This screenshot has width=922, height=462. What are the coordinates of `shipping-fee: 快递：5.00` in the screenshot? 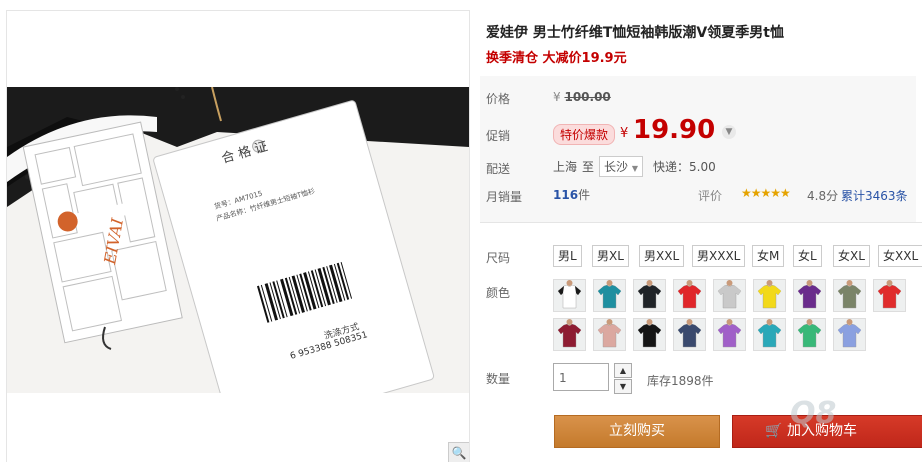 It's located at (684, 167).